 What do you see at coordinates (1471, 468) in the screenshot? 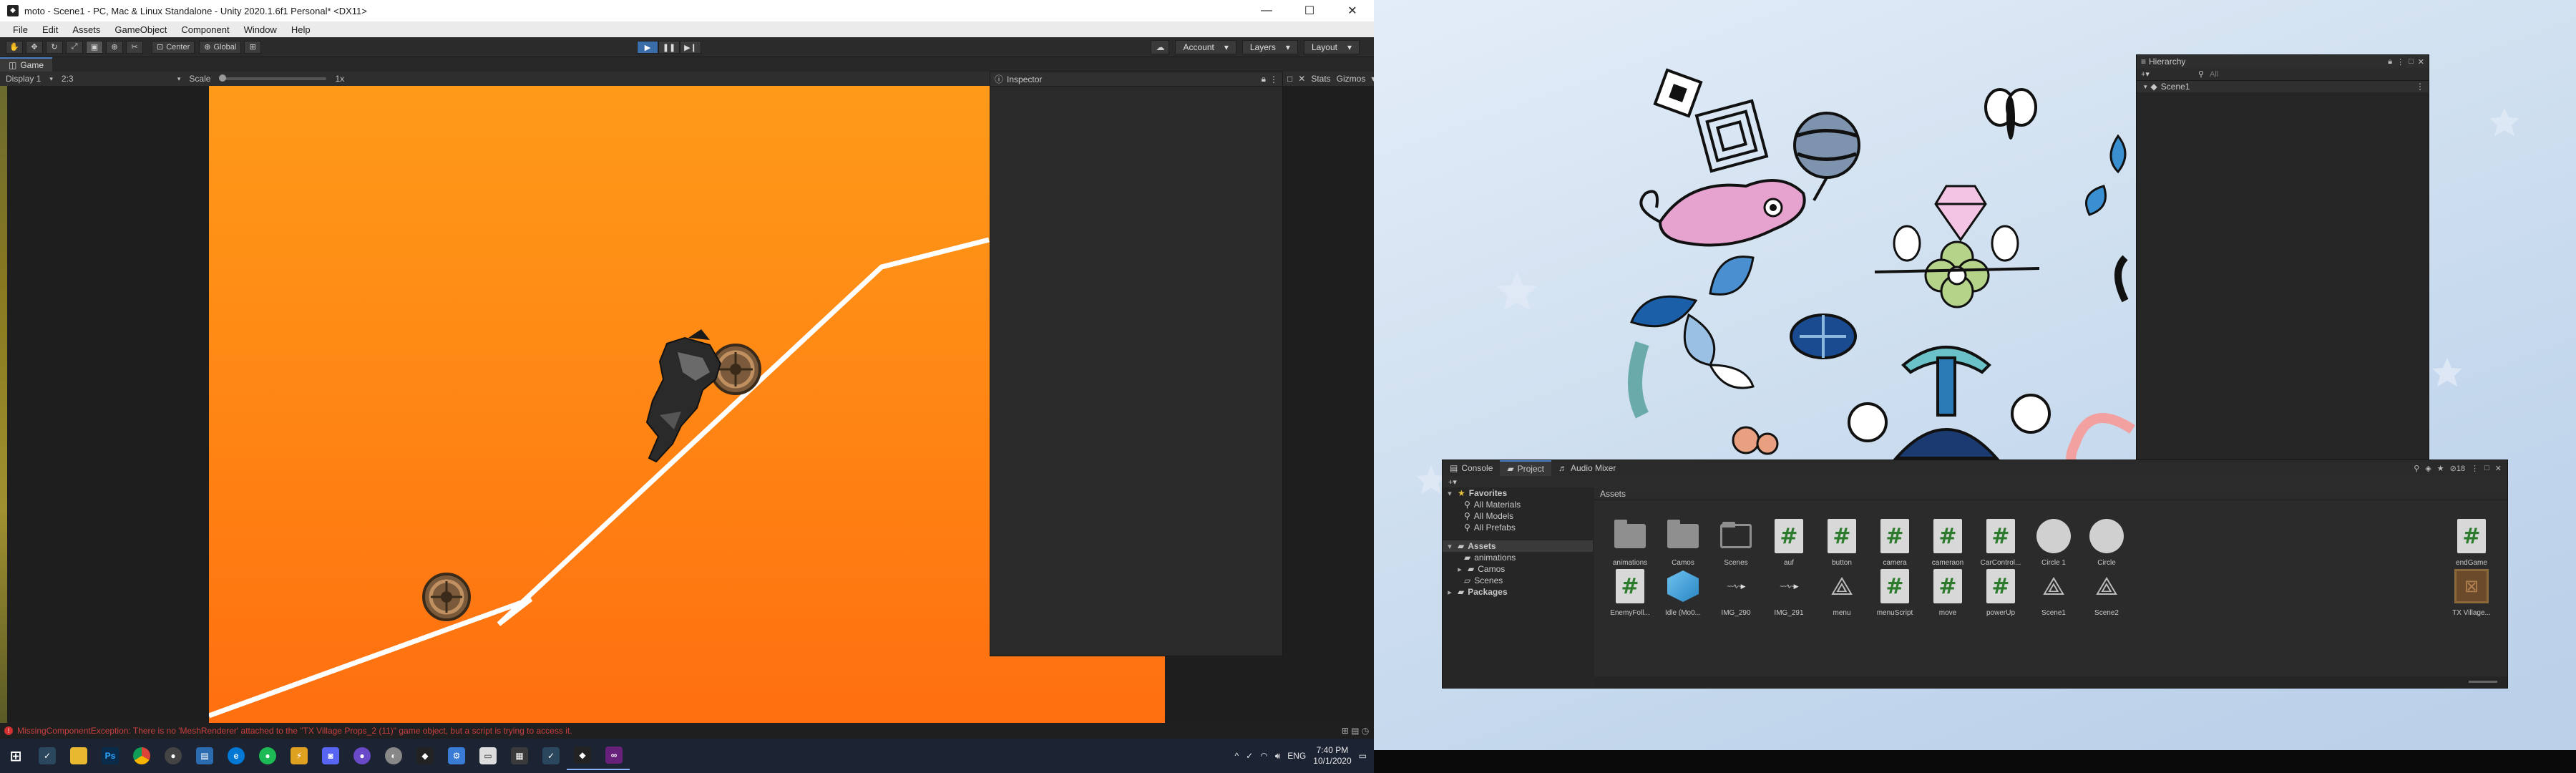
I see `tab-console: ▤ Console` at bounding box center [1471, 468].